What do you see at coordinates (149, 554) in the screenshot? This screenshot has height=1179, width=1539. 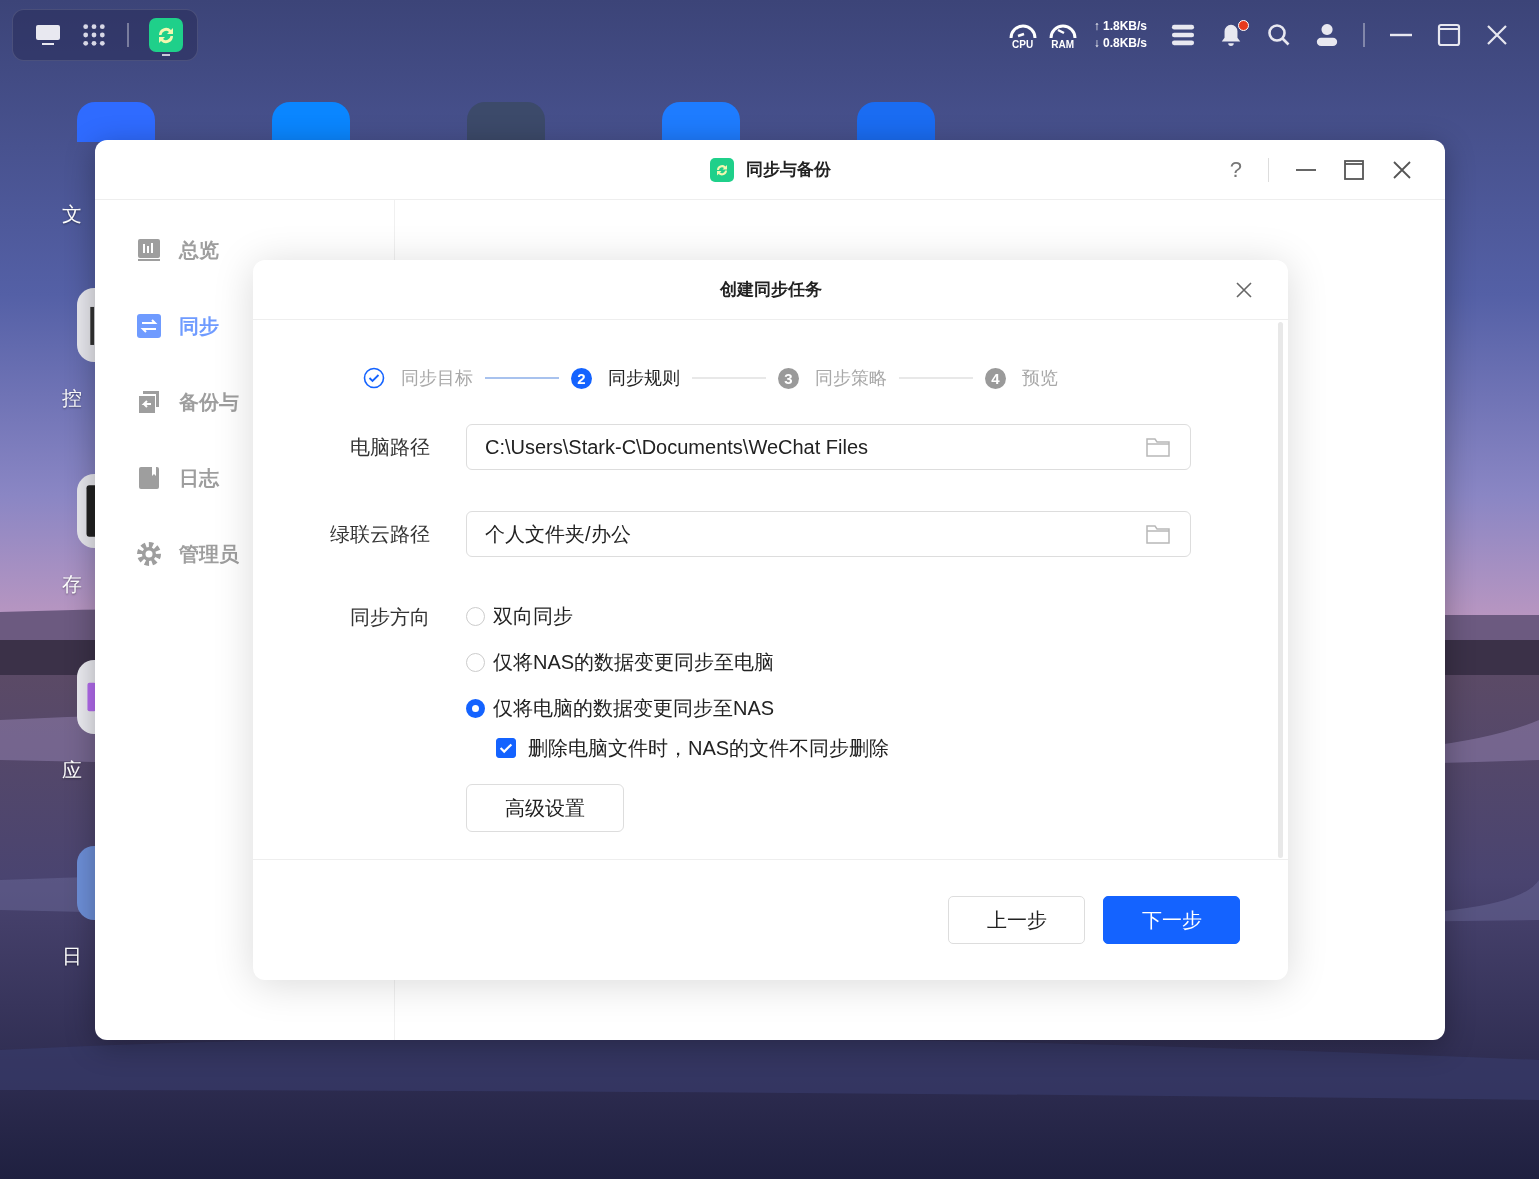 I see `gear-icon` at bounding box center [149, 554].